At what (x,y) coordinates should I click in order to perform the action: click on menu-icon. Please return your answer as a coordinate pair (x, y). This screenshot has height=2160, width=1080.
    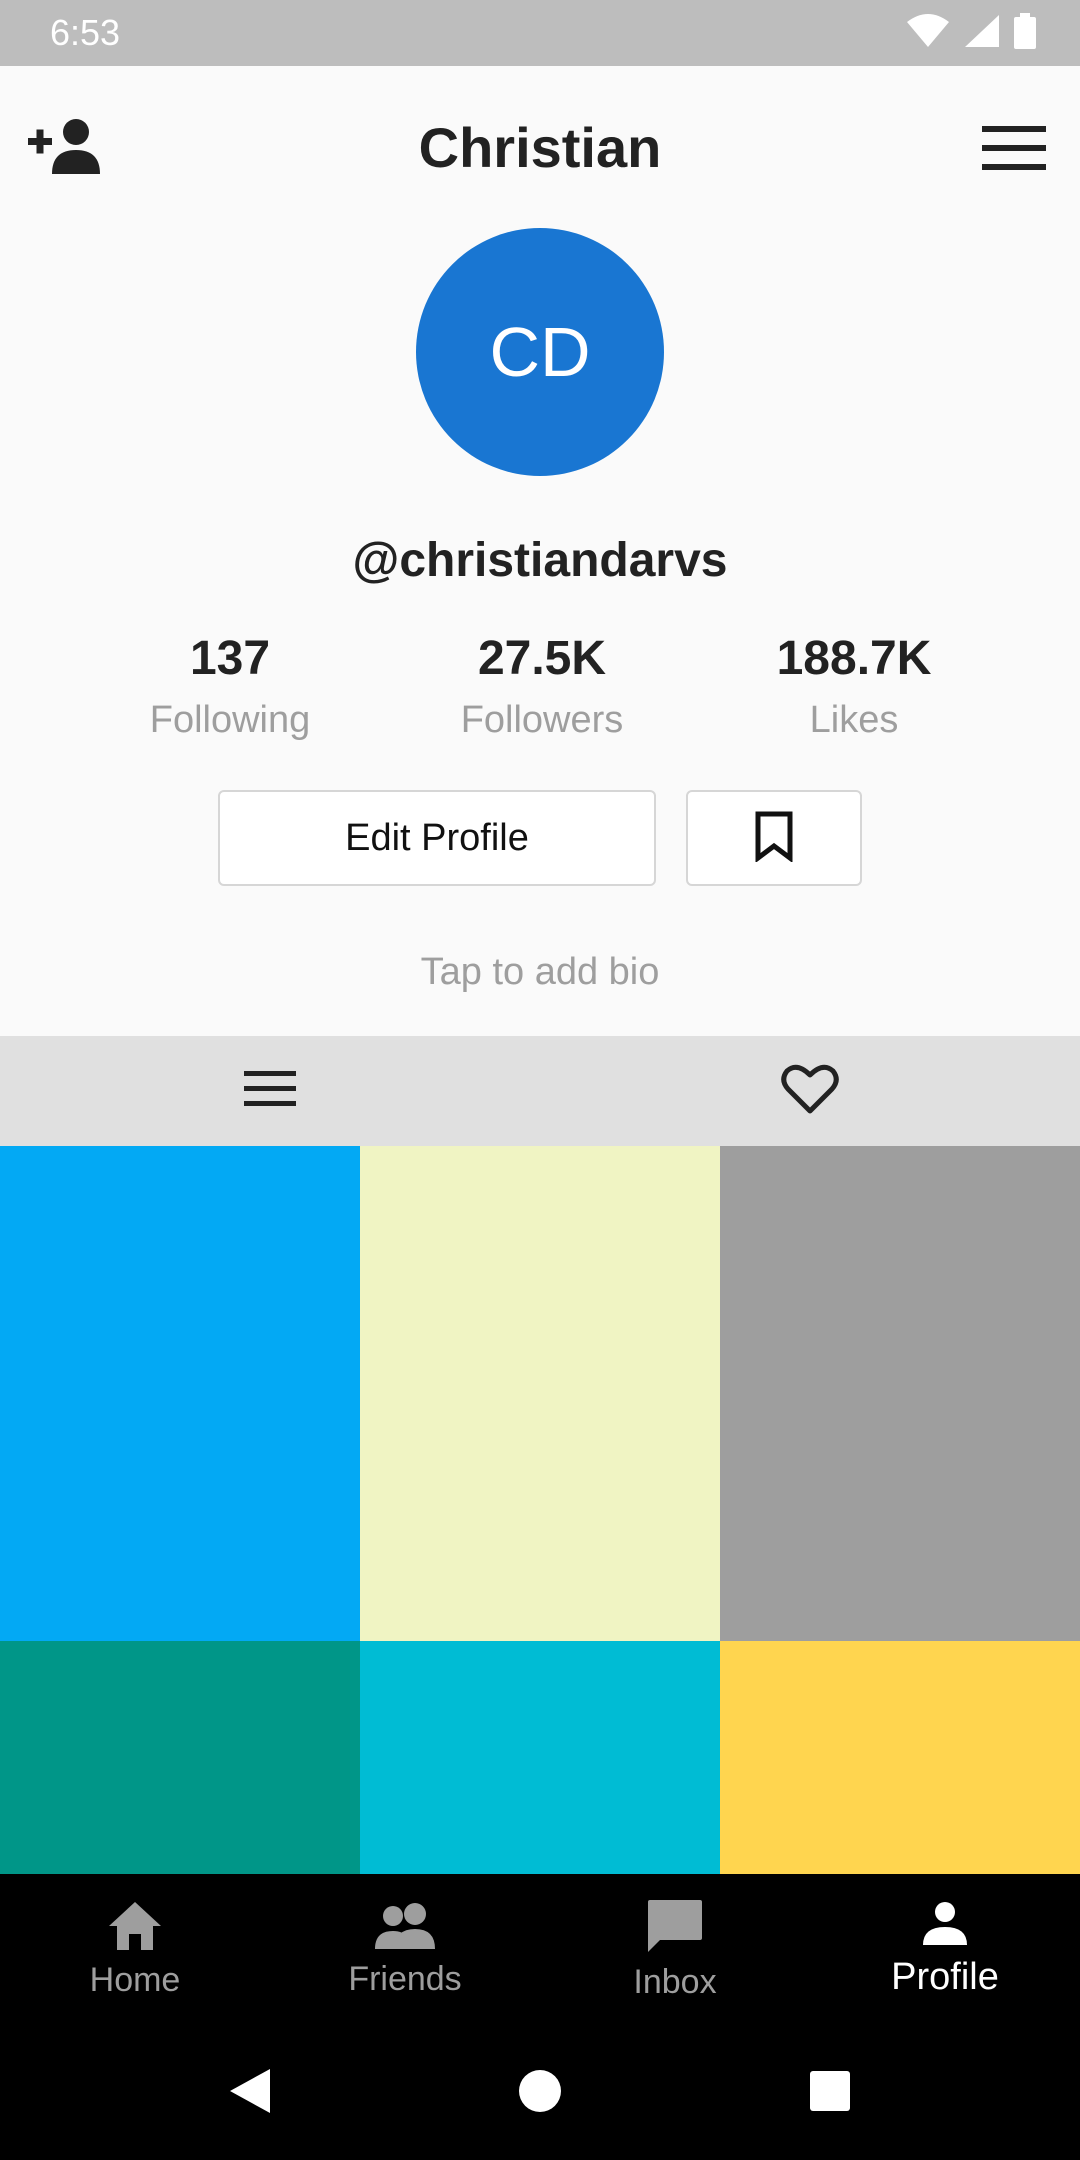
    Looking at the image, I should click on (1014, 150).